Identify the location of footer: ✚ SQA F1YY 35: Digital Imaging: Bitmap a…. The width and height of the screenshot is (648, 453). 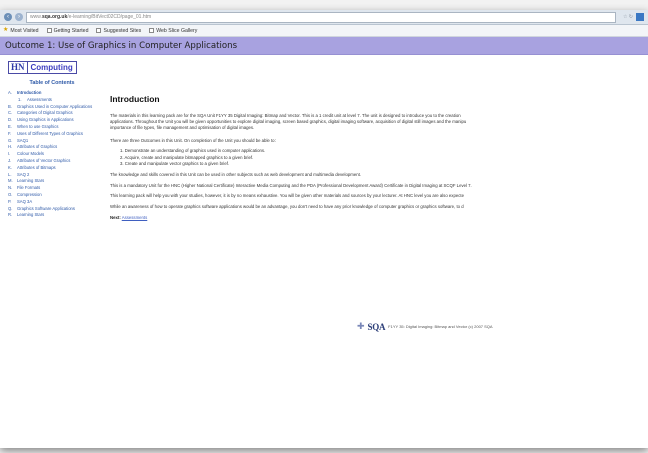
(425, 326).